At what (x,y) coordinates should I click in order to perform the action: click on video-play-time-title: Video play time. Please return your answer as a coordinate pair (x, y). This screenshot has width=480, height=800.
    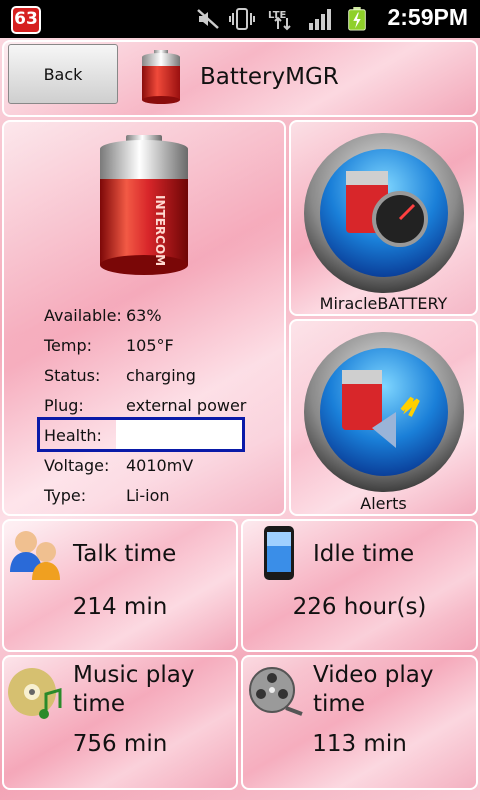
    Looking at the image, I should click on (373, 690).